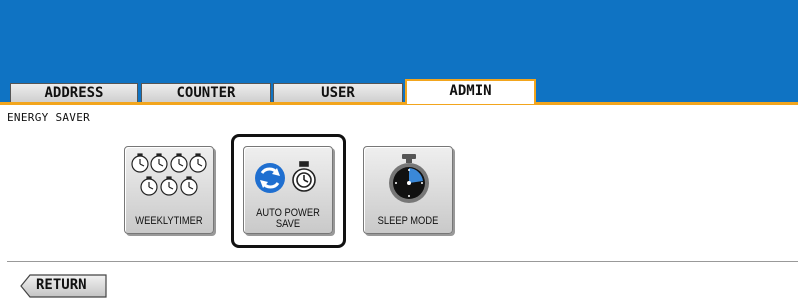 Image resolution: width=798 pixels, height=303 pixels. I want to click on sleep-mode-icon, so click(409, 178).